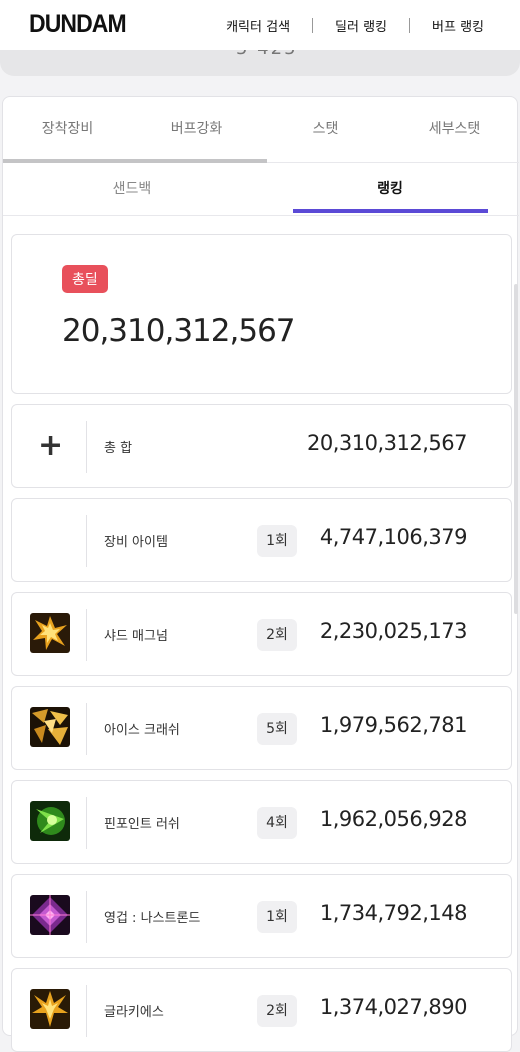 Image resolution: width=520 pixels, height=1052 pixels. I want to click on row-hit-count: 4회, so click(277, 823).